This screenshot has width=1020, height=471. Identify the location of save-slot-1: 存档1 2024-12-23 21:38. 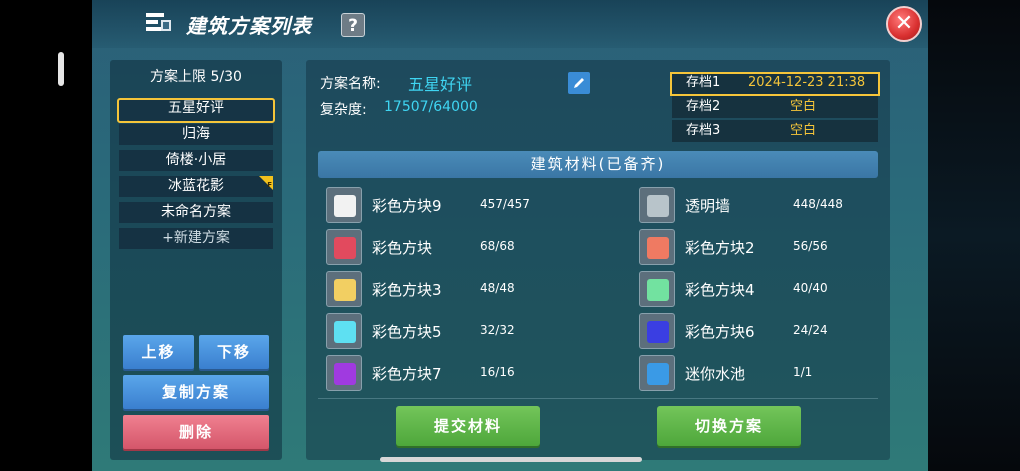
(775, 84).